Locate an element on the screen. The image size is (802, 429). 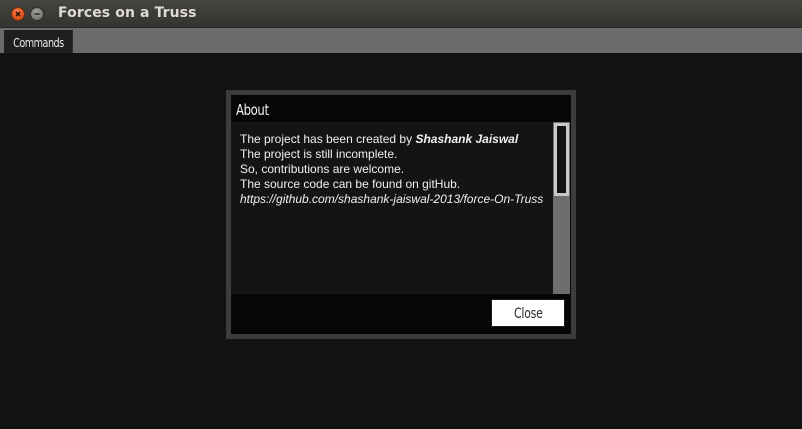
close-button-label: Close is located at coordinates (528, 314).